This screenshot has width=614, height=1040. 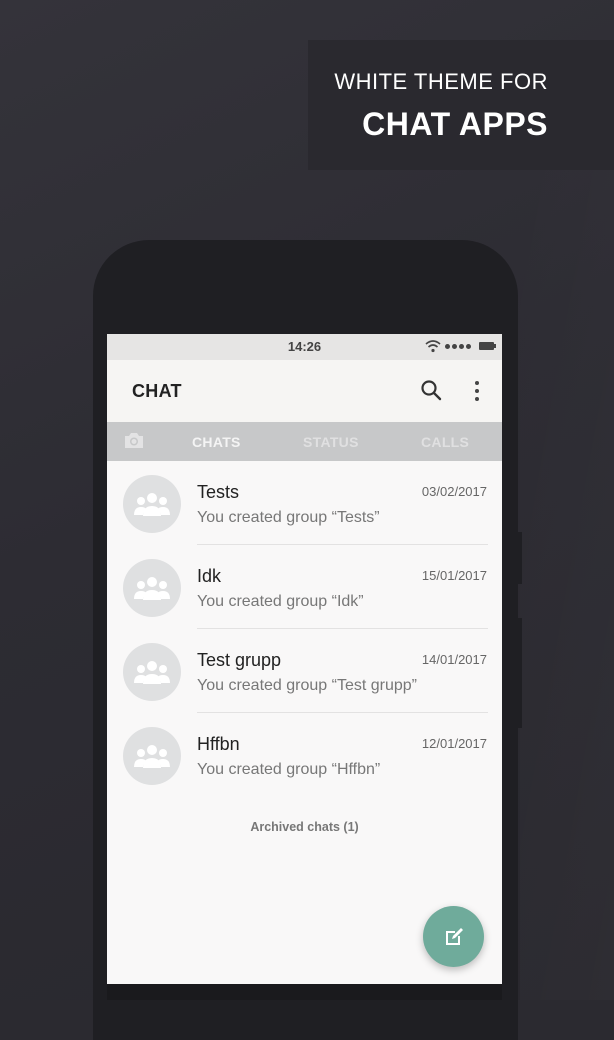 What do you see at coordinates (431, 390) in the screenshot?
I see `search-icon` at bounding box center [431, 390].